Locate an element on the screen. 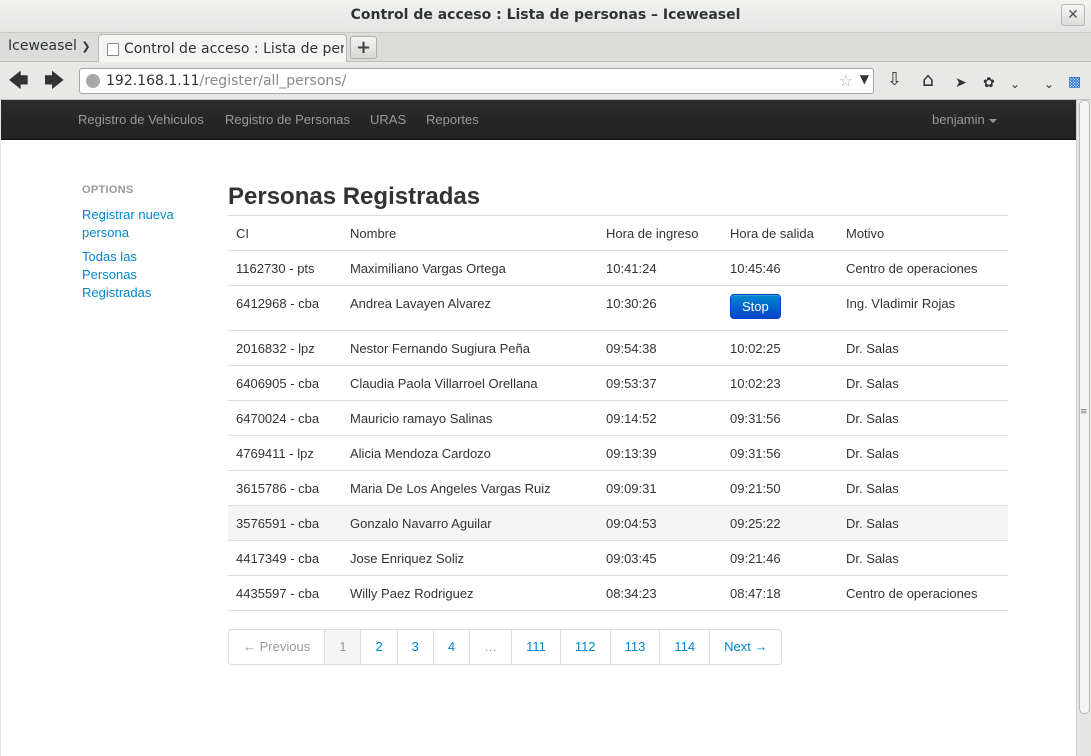 This screenshot has width=1091, height=756. cell-salida: 09:21:50 is located at coordinates (780, 488).